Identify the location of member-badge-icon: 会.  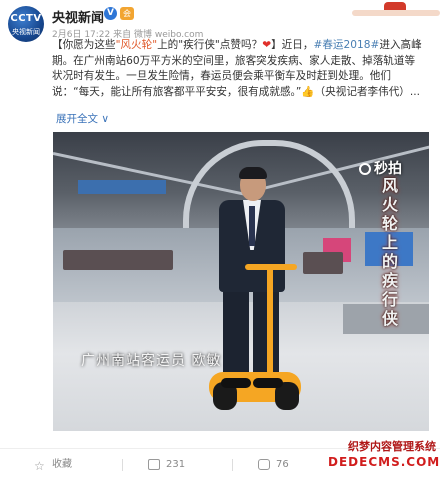
(127, 13).